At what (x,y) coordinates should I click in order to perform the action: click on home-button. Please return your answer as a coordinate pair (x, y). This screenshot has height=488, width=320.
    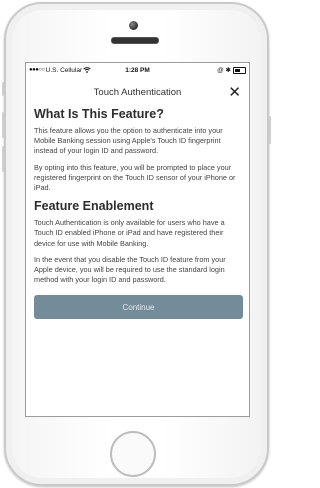
    Looking at the image, I should click on (133, 454).